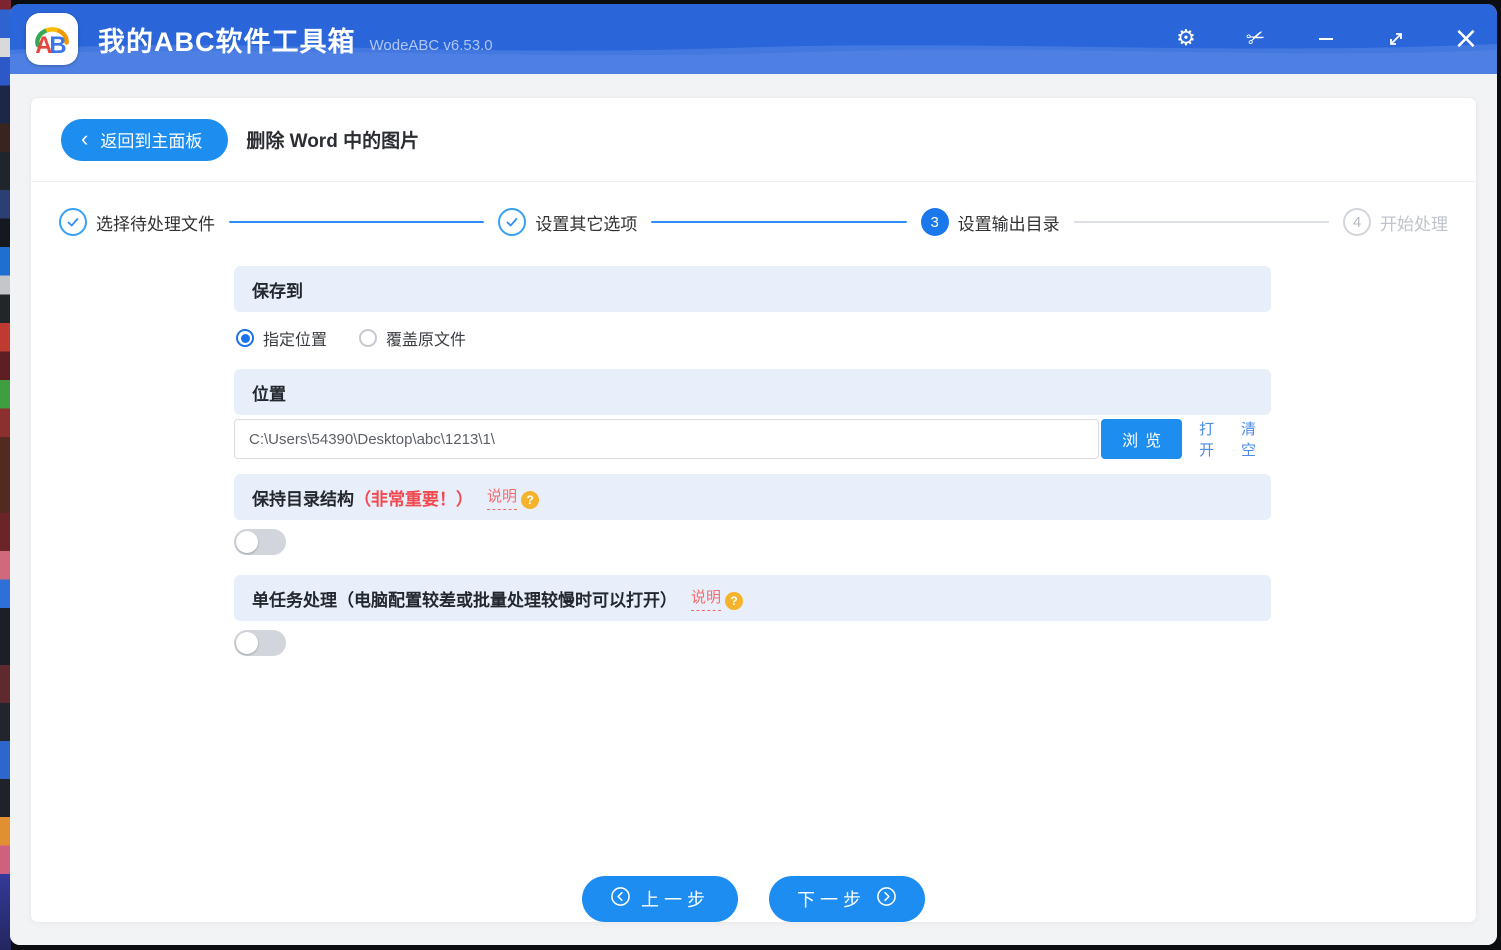 The width and height of the screenshot is (1501, 950). Describe the element at coordinates (753, 899) in the screenshot. I see `wizard-footer: 上一步 下一步` at that location.